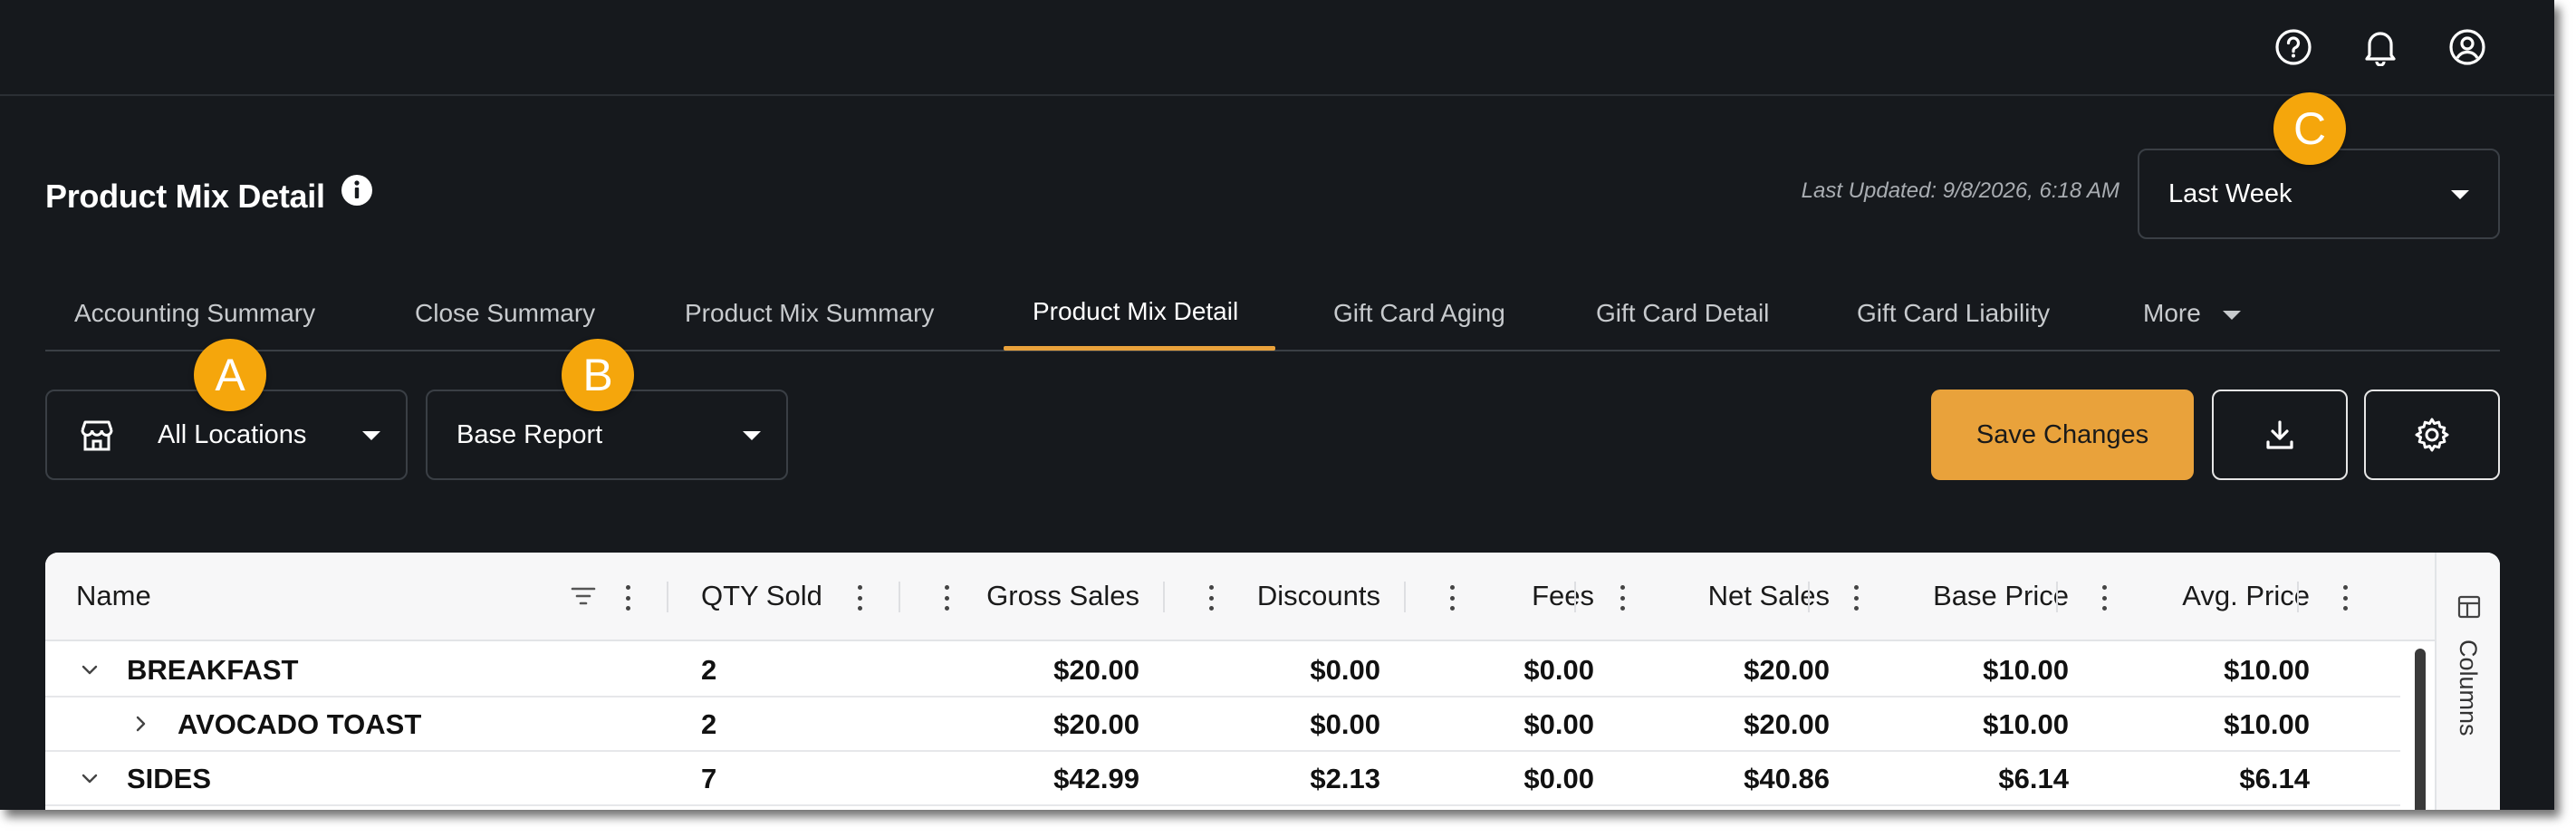 The width and height of the screenshot is (2576, 837). Describe the element at coordinates (232, 434) in the screenshot. I see `locations-value: All Locations` at that location.